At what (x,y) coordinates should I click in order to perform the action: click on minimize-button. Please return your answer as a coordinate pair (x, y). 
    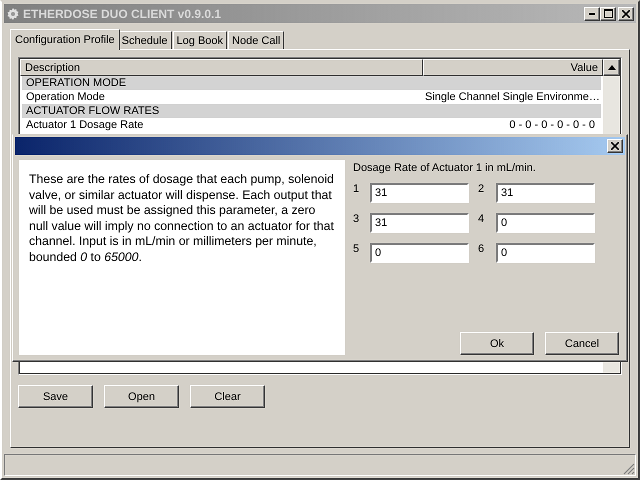
    Looking at the image, I should click on (592, 13).